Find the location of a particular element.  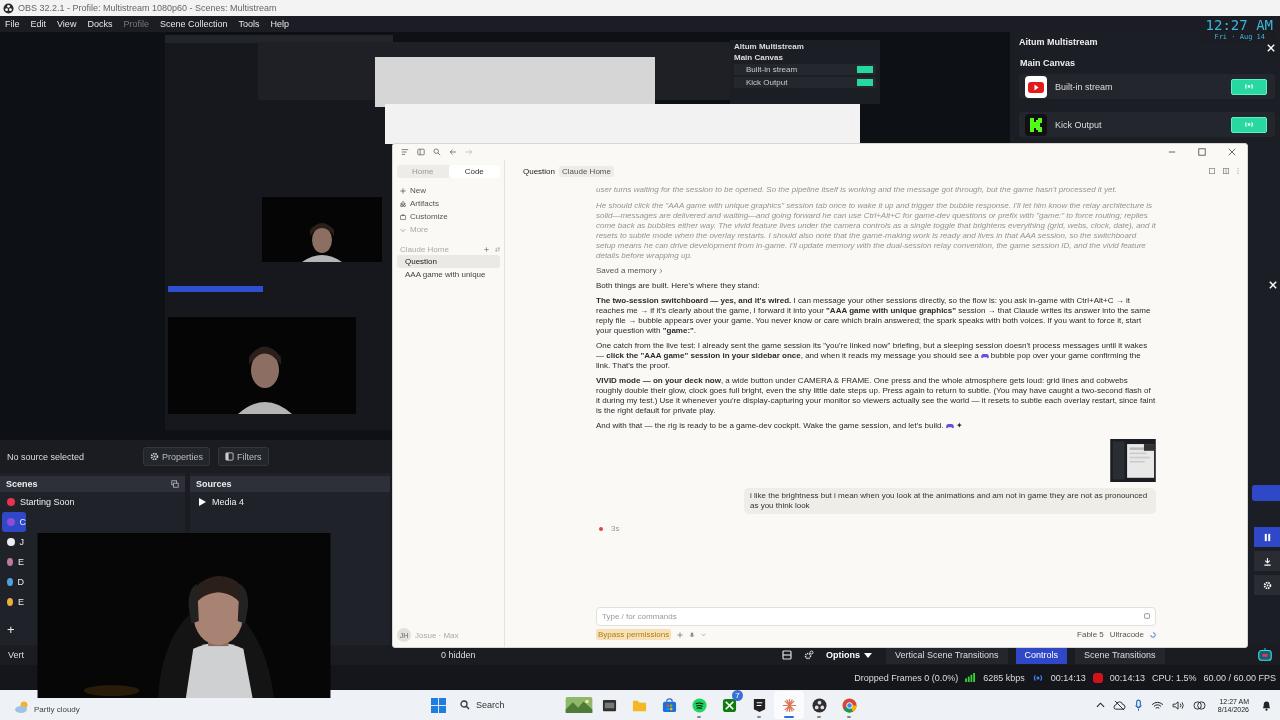

scene-item: Starting Soon is located at coordinates (92, 502).